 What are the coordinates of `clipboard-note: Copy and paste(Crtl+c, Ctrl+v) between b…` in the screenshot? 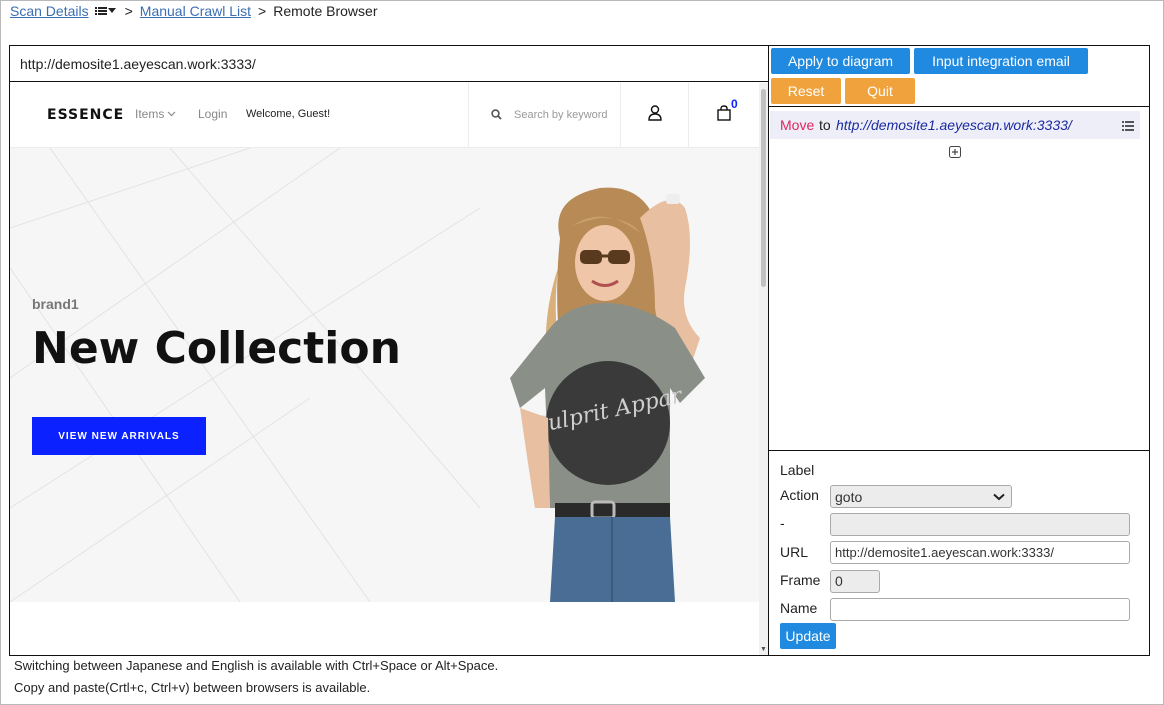 It's located at (192, 687).